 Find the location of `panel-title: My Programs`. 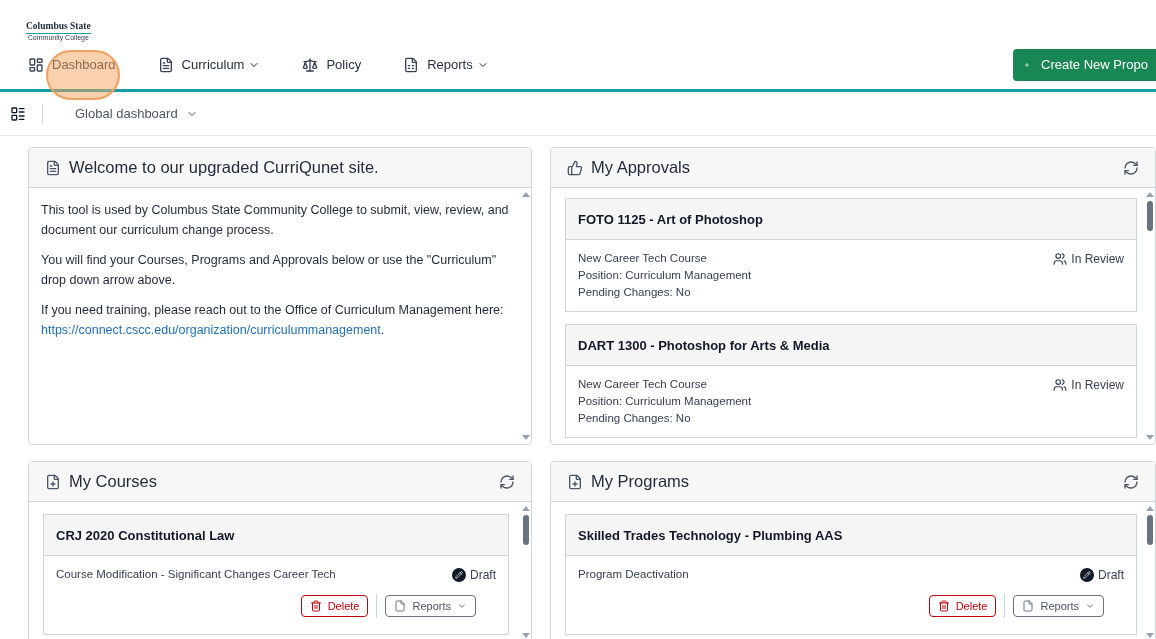

panel-title: My Programs is located at coordinates (641, 482).